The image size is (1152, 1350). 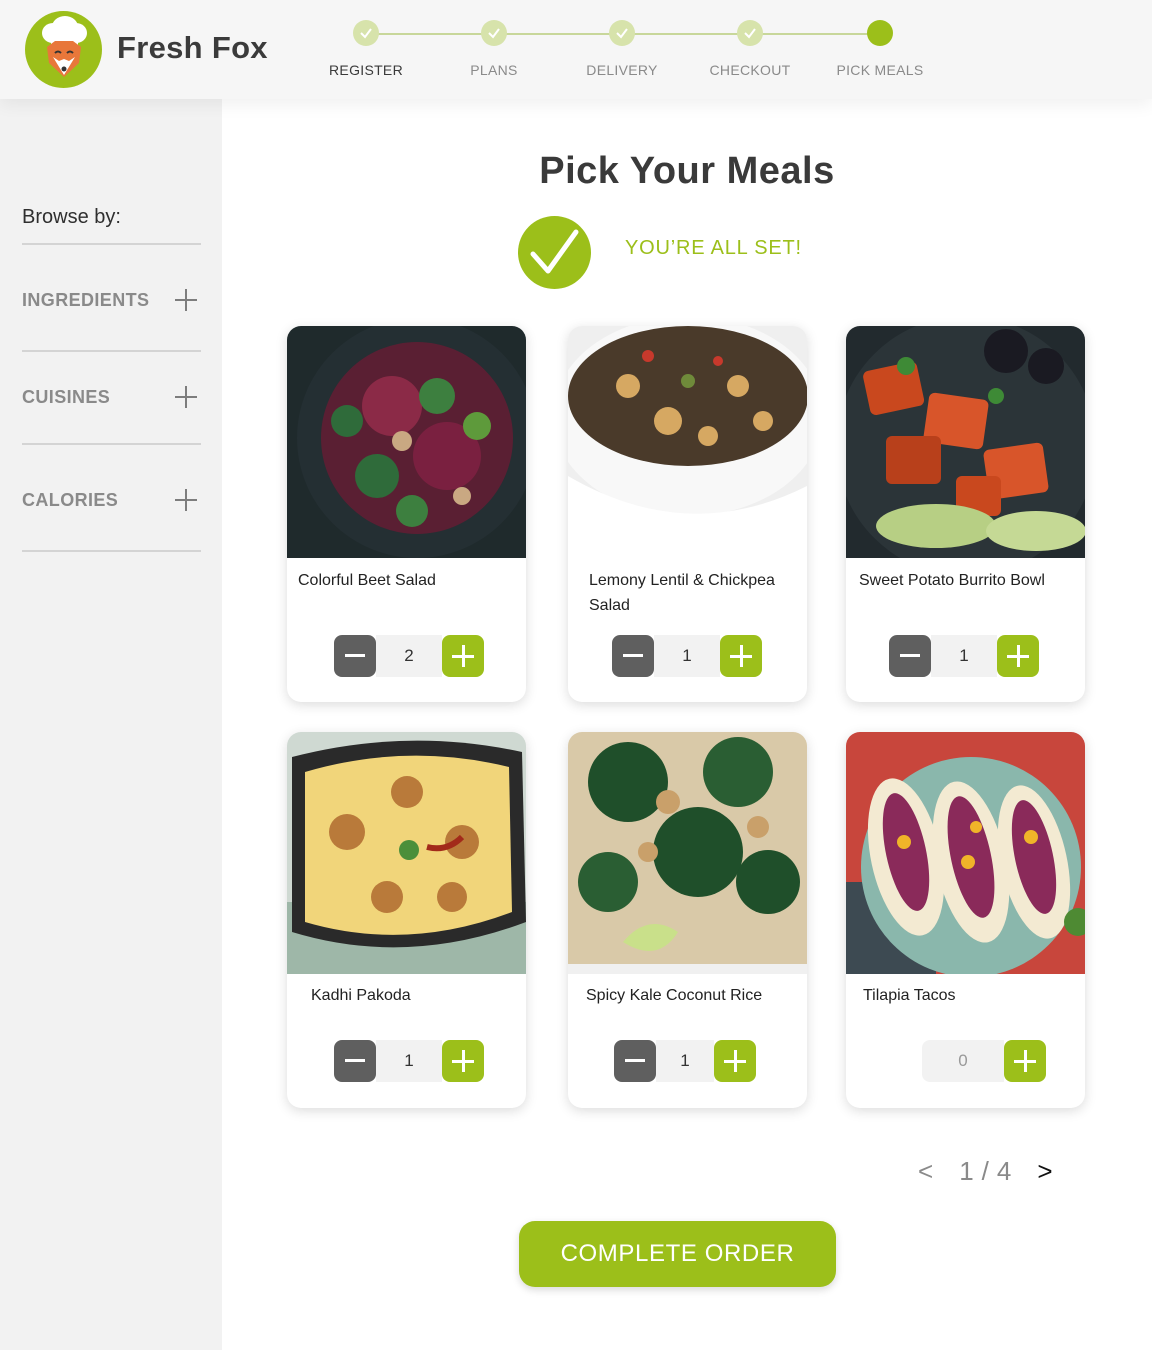 What do you see at coordinates (909, 995) in the screenshot?
I see `meal-name: Tilapia Tacos` at bounding box center [909, 995].